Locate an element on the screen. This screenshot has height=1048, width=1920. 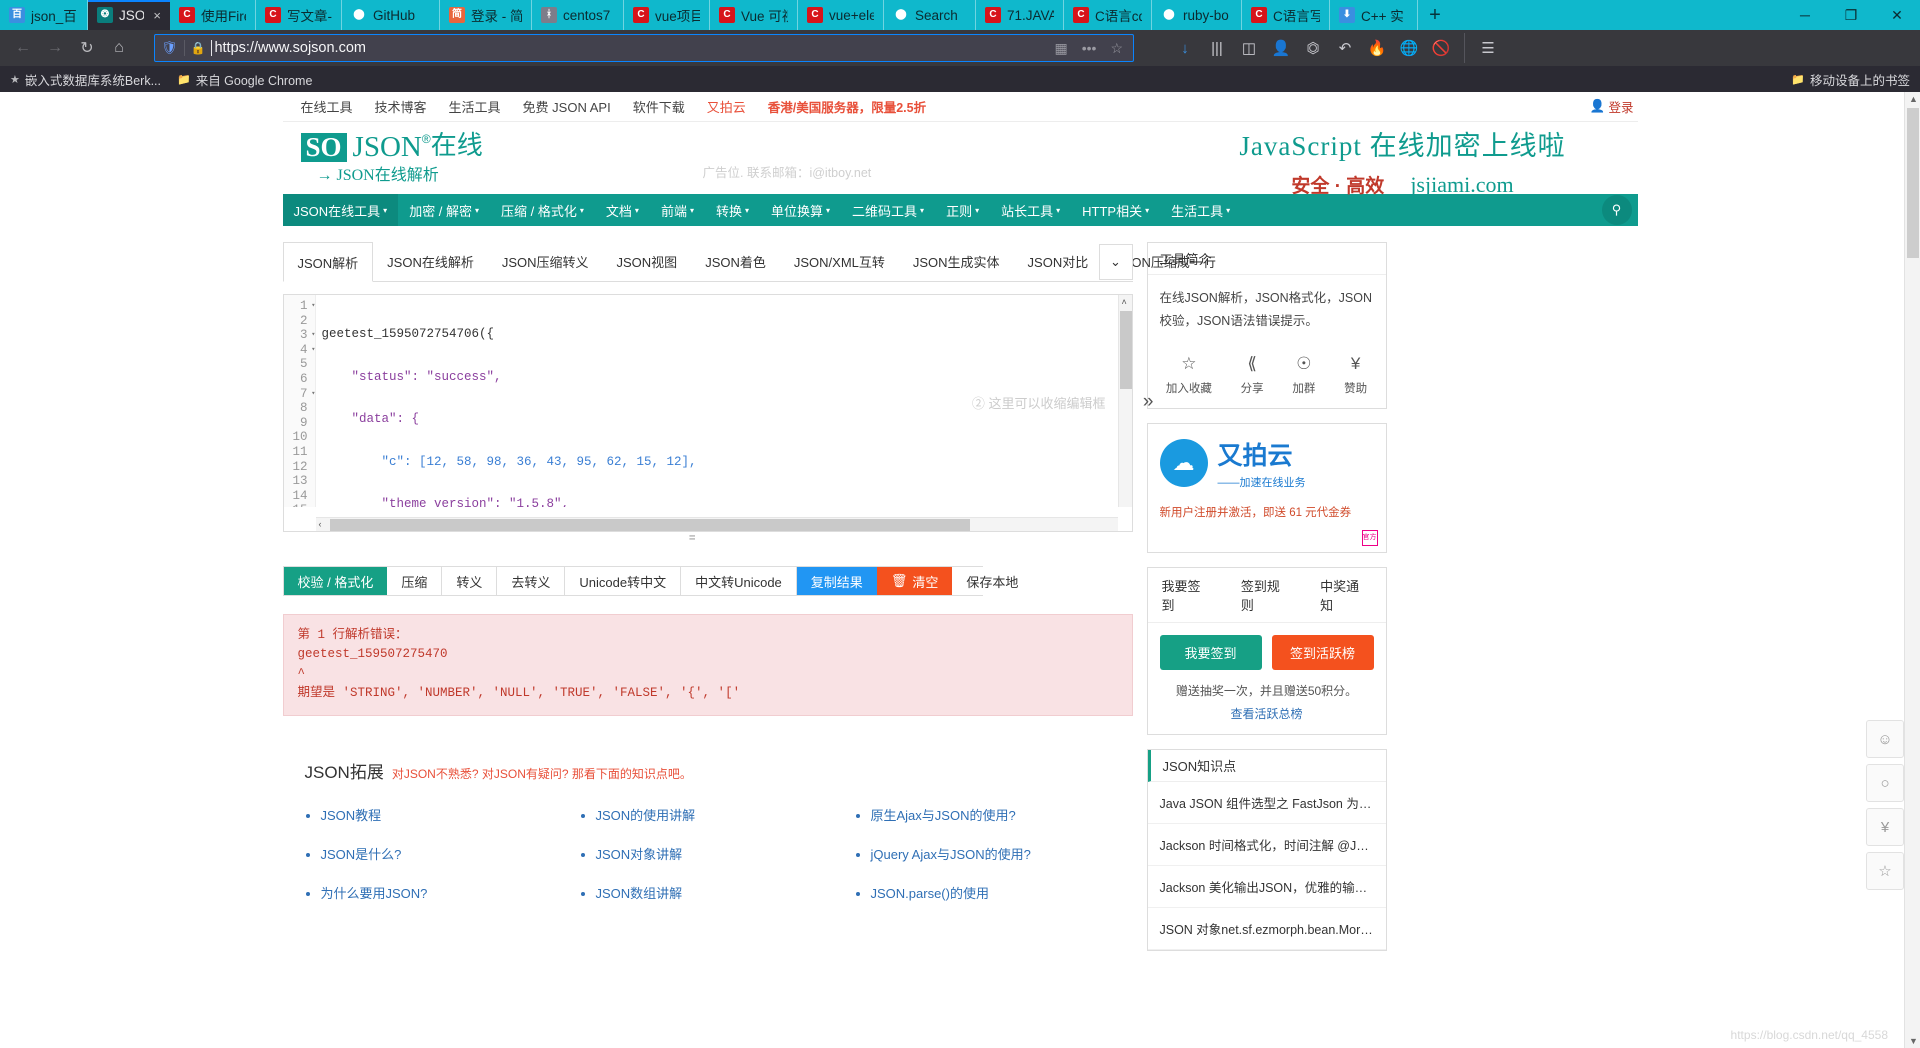
join-group-button: ☉ 加群 is located at coordinates (1303, 375).